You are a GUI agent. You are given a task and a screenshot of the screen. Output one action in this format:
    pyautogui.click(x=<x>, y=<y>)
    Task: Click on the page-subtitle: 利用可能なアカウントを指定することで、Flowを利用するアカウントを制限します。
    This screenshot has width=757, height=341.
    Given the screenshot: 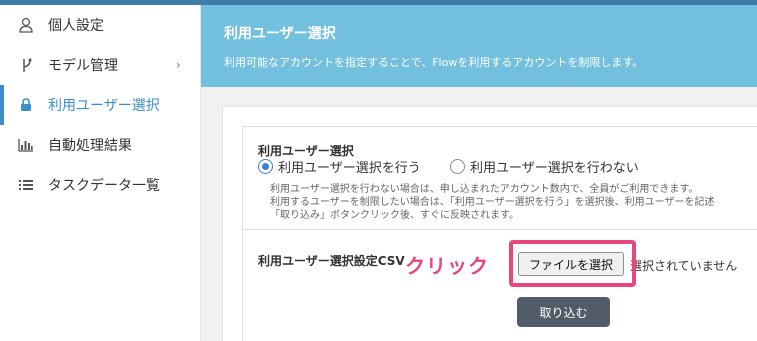 What is the action you would take?
    pyautogui.click(x=434, y=62)
    